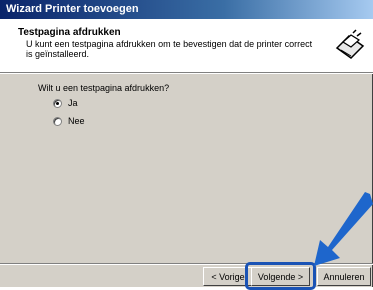 This screenshot has height=290, width=373. Describe the element at coordinates (73, 103) in the screenshot. I see `option-label: Ja` at that location.